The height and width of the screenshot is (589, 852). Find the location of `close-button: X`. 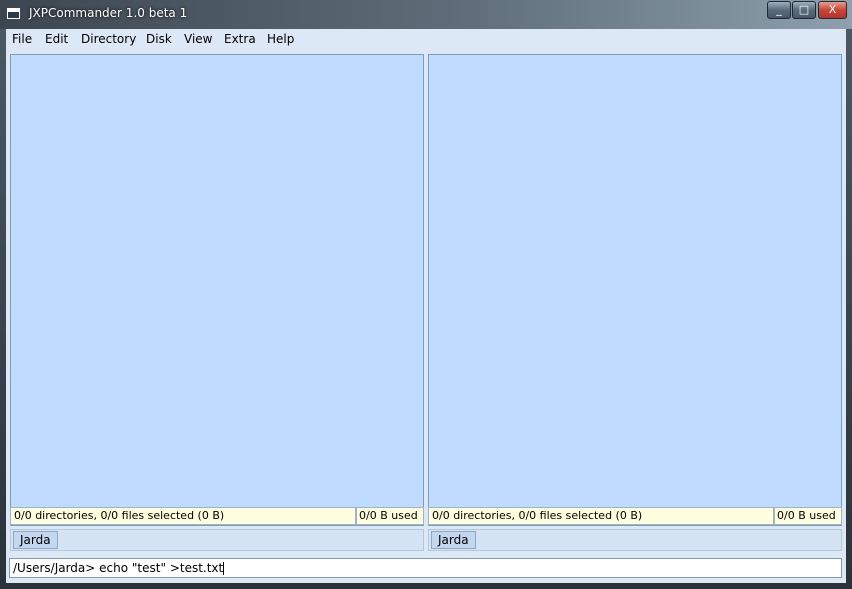

close-button: X is located at coordinates (832, 10).